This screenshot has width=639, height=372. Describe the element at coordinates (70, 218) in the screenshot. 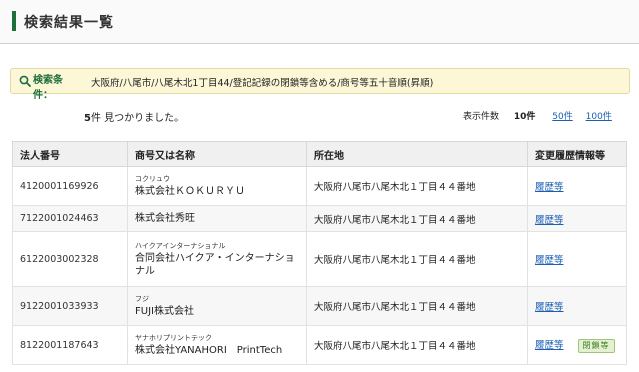

I see `corporate-number: 7122001024463` at that location.